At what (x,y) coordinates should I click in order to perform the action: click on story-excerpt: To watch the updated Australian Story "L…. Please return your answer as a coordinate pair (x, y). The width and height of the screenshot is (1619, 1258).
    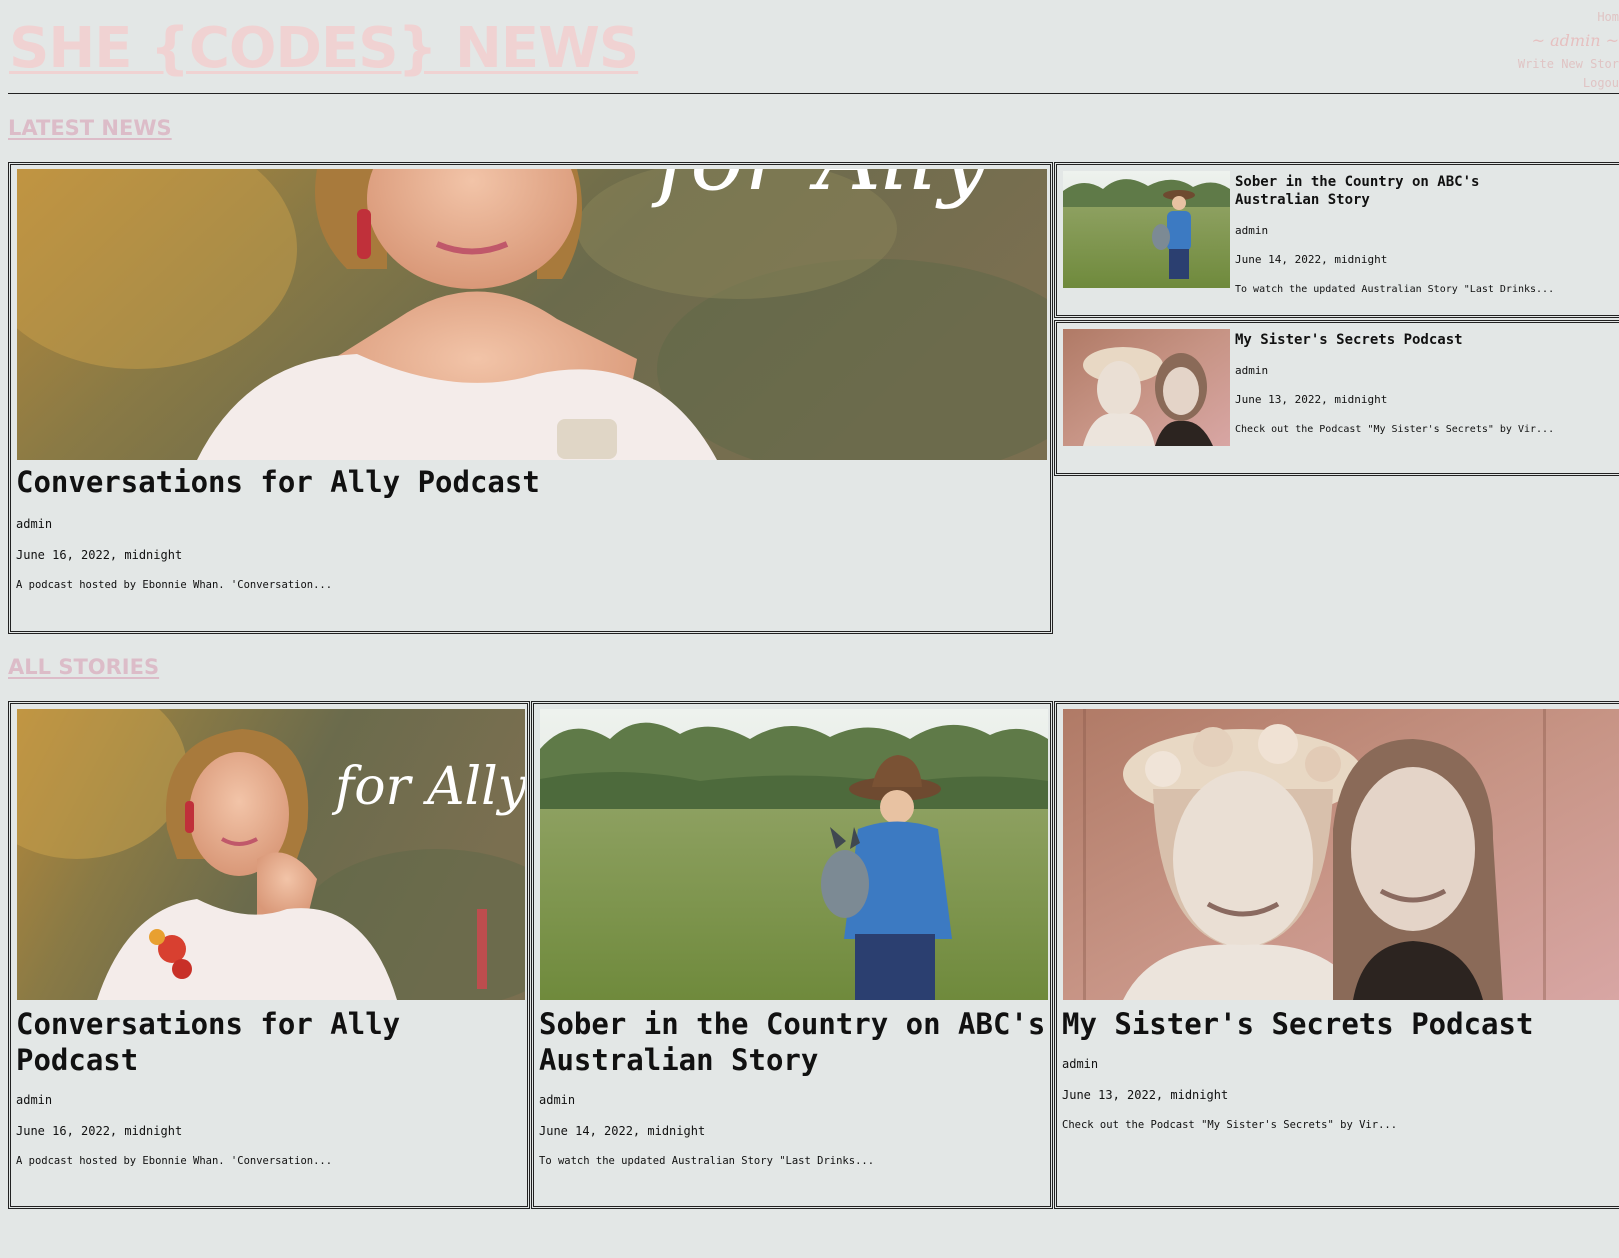
    Looking at the image, I should click on (707, 1161).